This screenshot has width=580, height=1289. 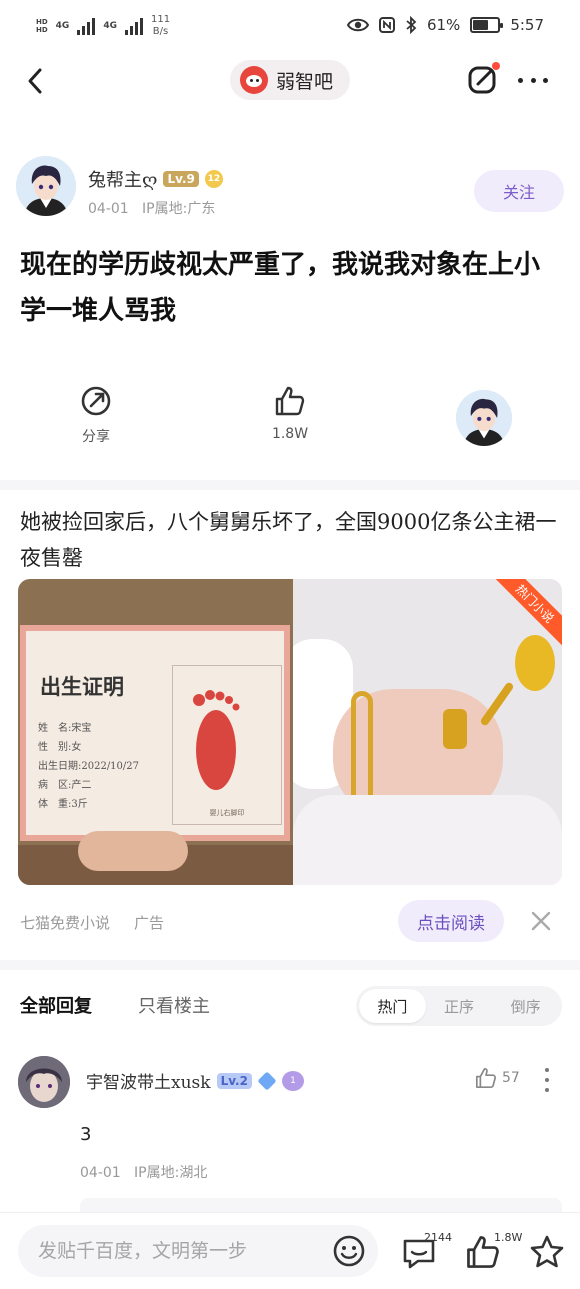 I want to click on level-badge: Lv.9, so click(x=181, y=179).